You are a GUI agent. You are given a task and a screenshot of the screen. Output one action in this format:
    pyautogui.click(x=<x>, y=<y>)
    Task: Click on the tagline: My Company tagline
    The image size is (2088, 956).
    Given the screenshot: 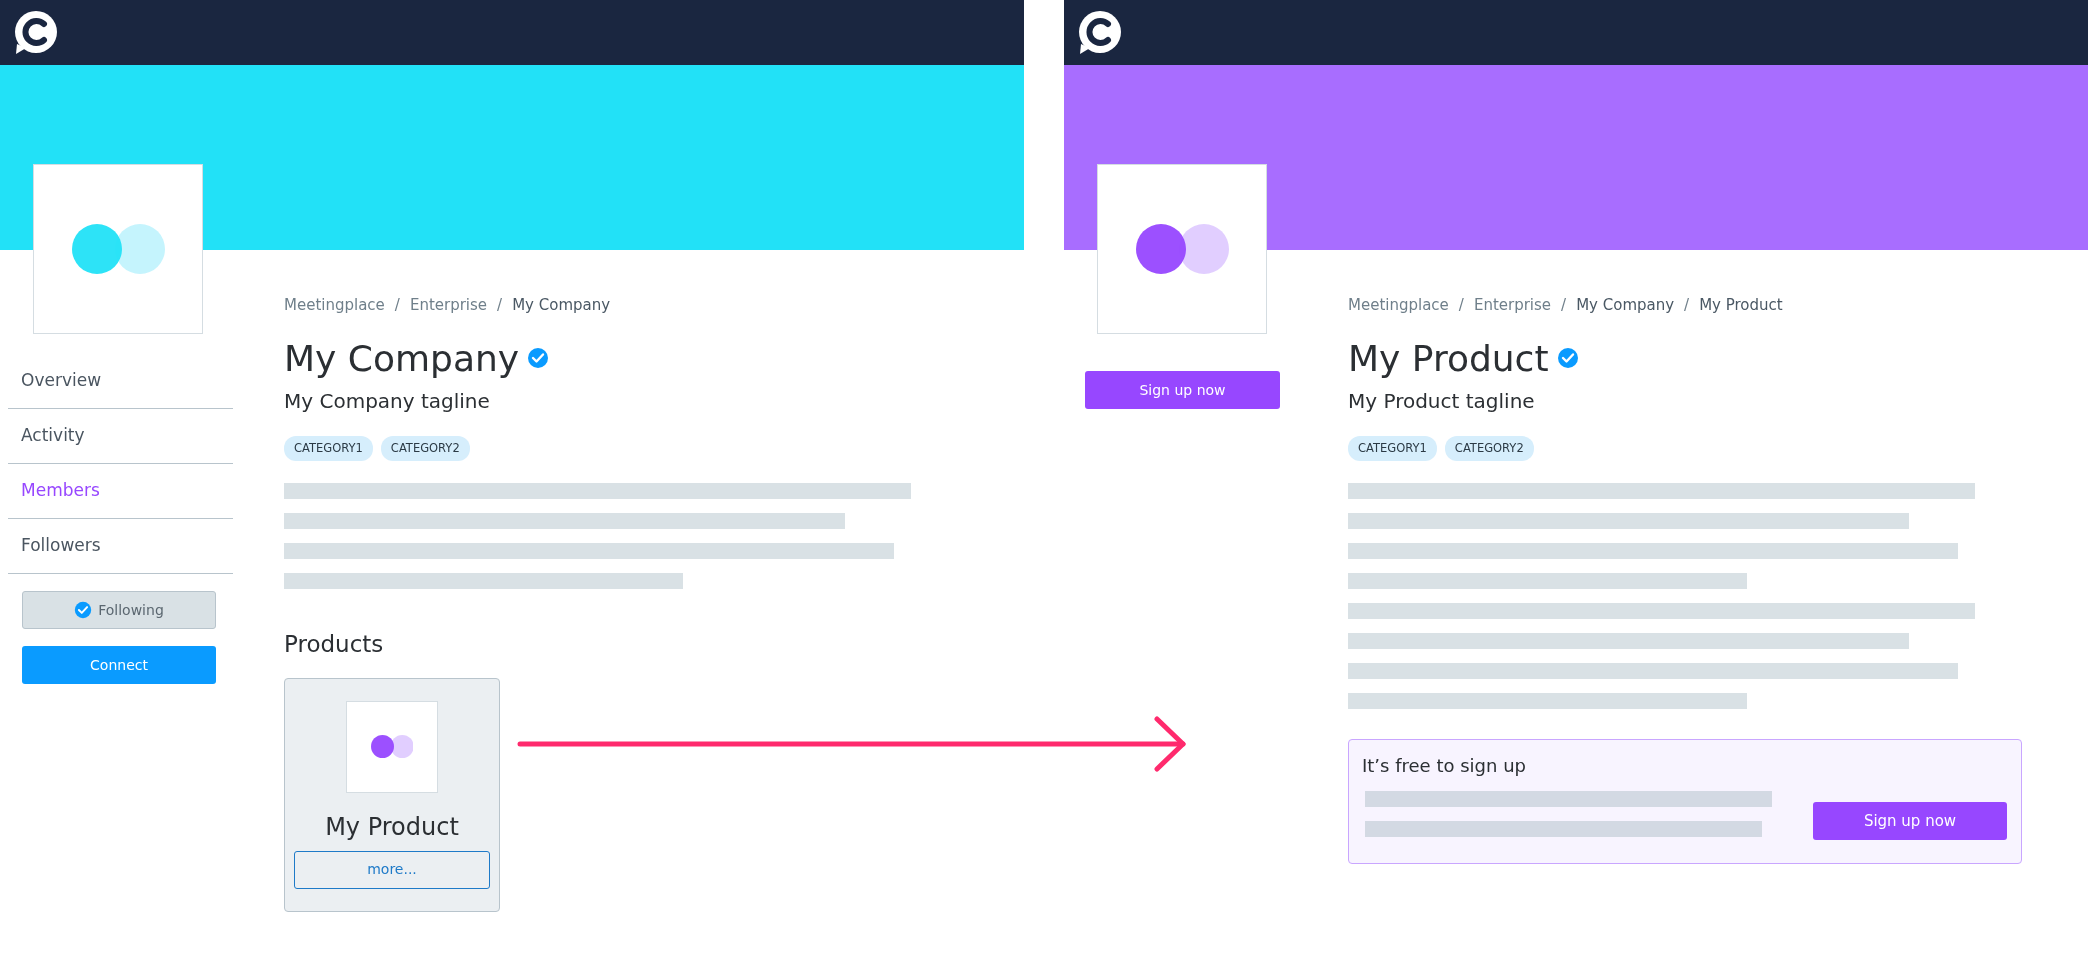 What is the action you would take?
    pyautogui.click(x=387, y=402)
    